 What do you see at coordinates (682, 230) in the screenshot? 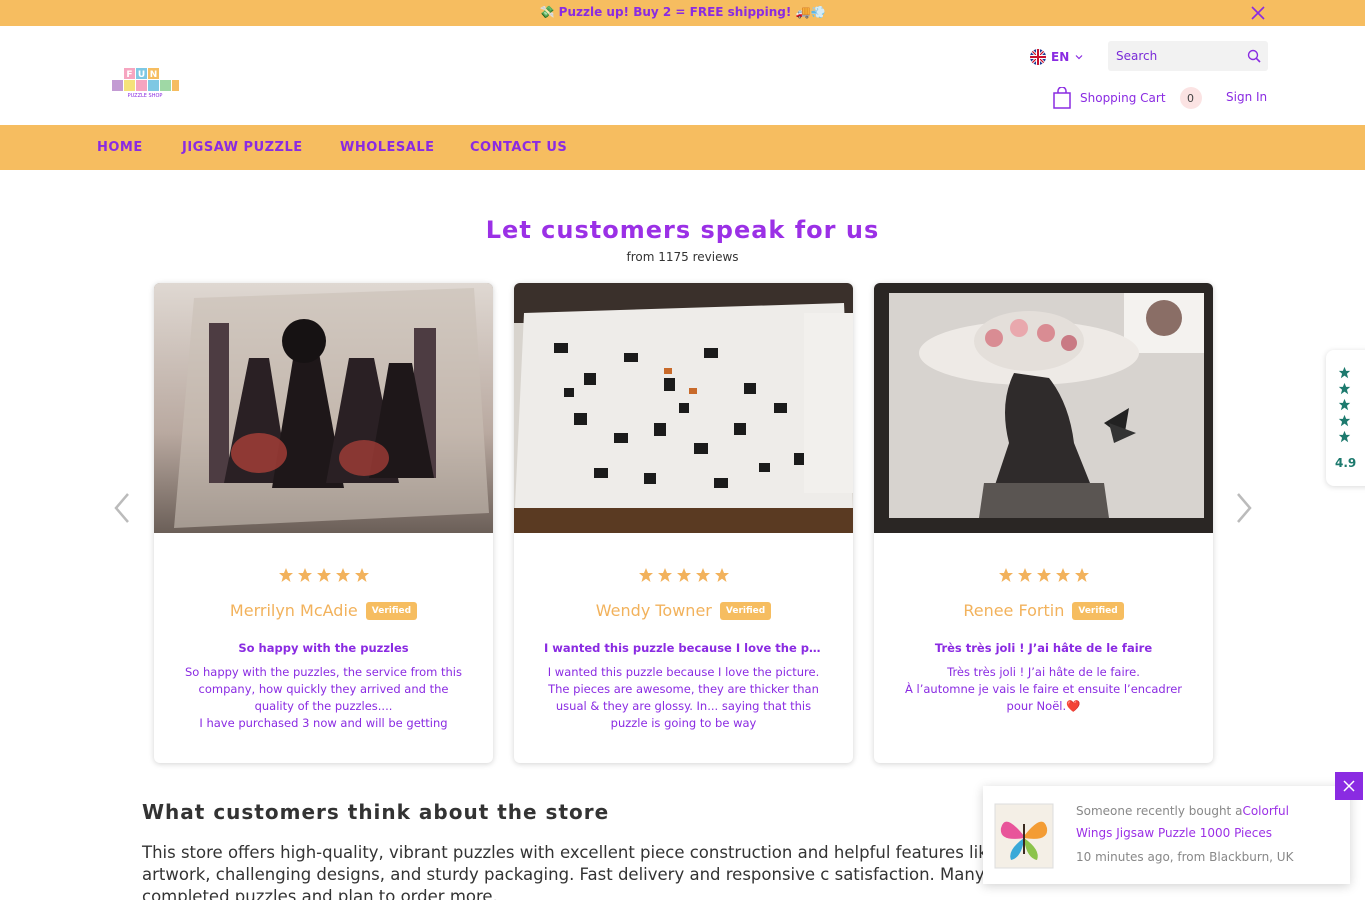
I see `reviews-title: Let customers speak for us` at bounding box center [682, 230].